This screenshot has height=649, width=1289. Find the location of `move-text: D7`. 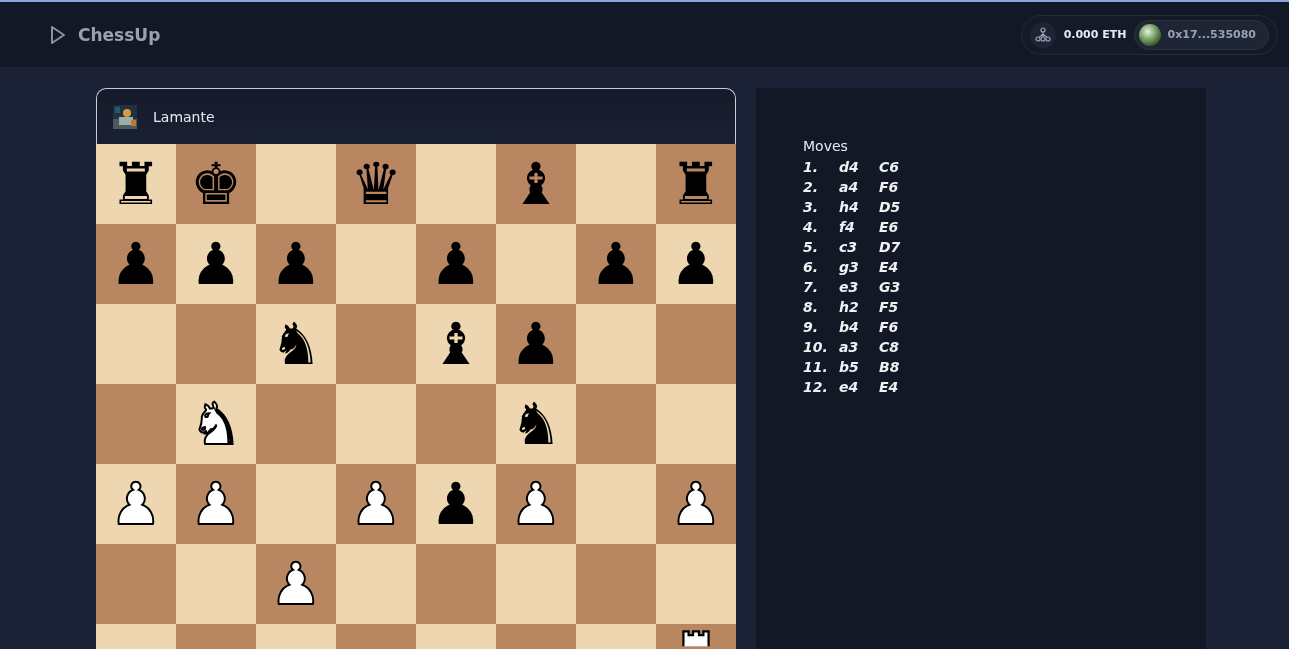

move-text: D7 is located at coordinates (890, 247).